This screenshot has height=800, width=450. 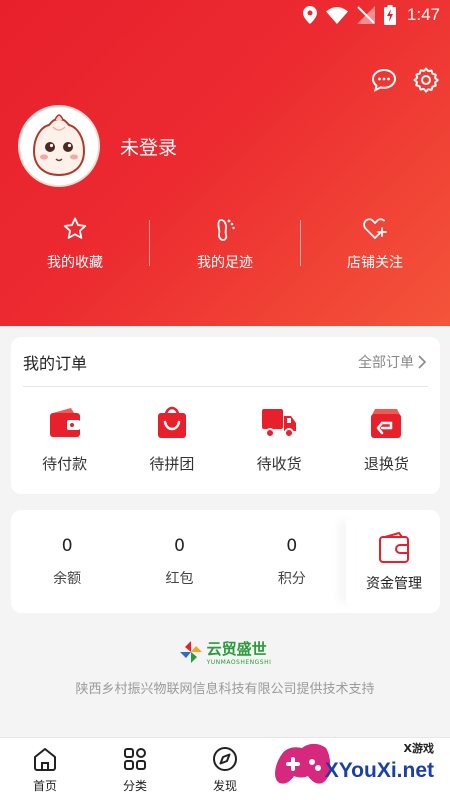 I want to click on wallet-card: 0 余额 0 红包 0 积分 资金管理, so click(x=225, y=561).